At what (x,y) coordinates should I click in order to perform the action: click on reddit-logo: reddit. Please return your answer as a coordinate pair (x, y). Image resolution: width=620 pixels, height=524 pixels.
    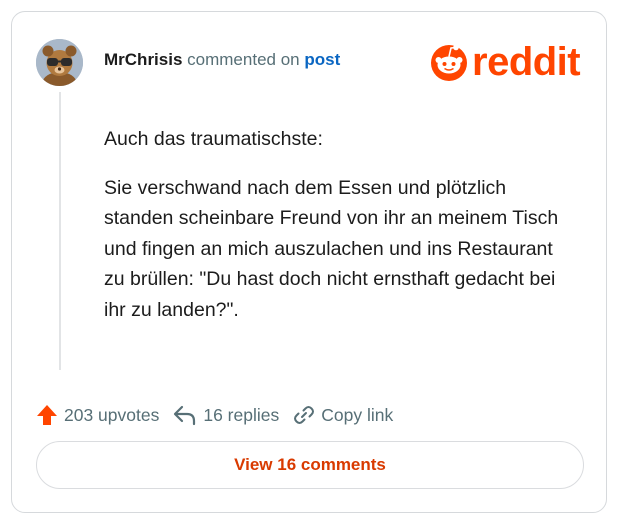
    Looking at the image, I should click on (505, 62).